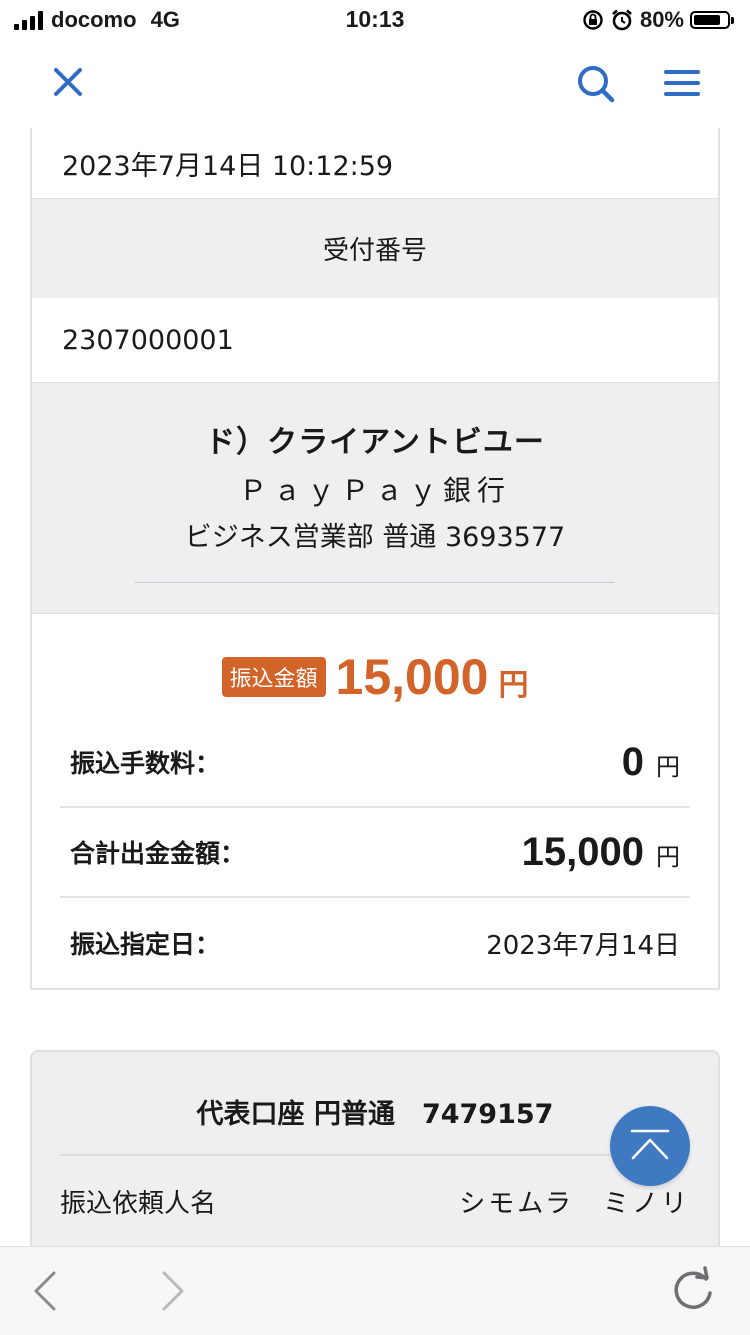  I want to click on requester-row: 振込依頼人名 シモムラ ミノリ, so click(375, 1201).